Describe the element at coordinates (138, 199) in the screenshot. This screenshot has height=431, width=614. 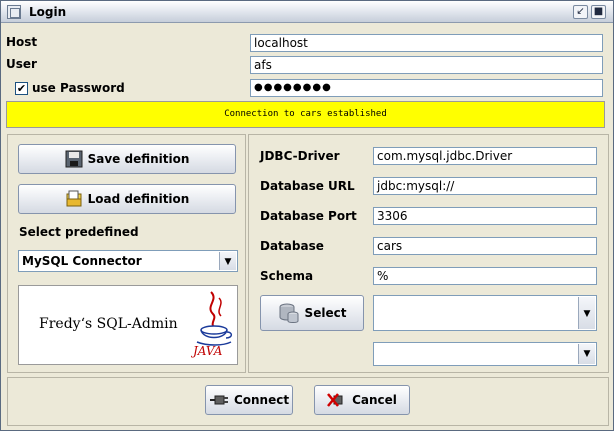
I see `load-definition-label: Load definition` at that location.